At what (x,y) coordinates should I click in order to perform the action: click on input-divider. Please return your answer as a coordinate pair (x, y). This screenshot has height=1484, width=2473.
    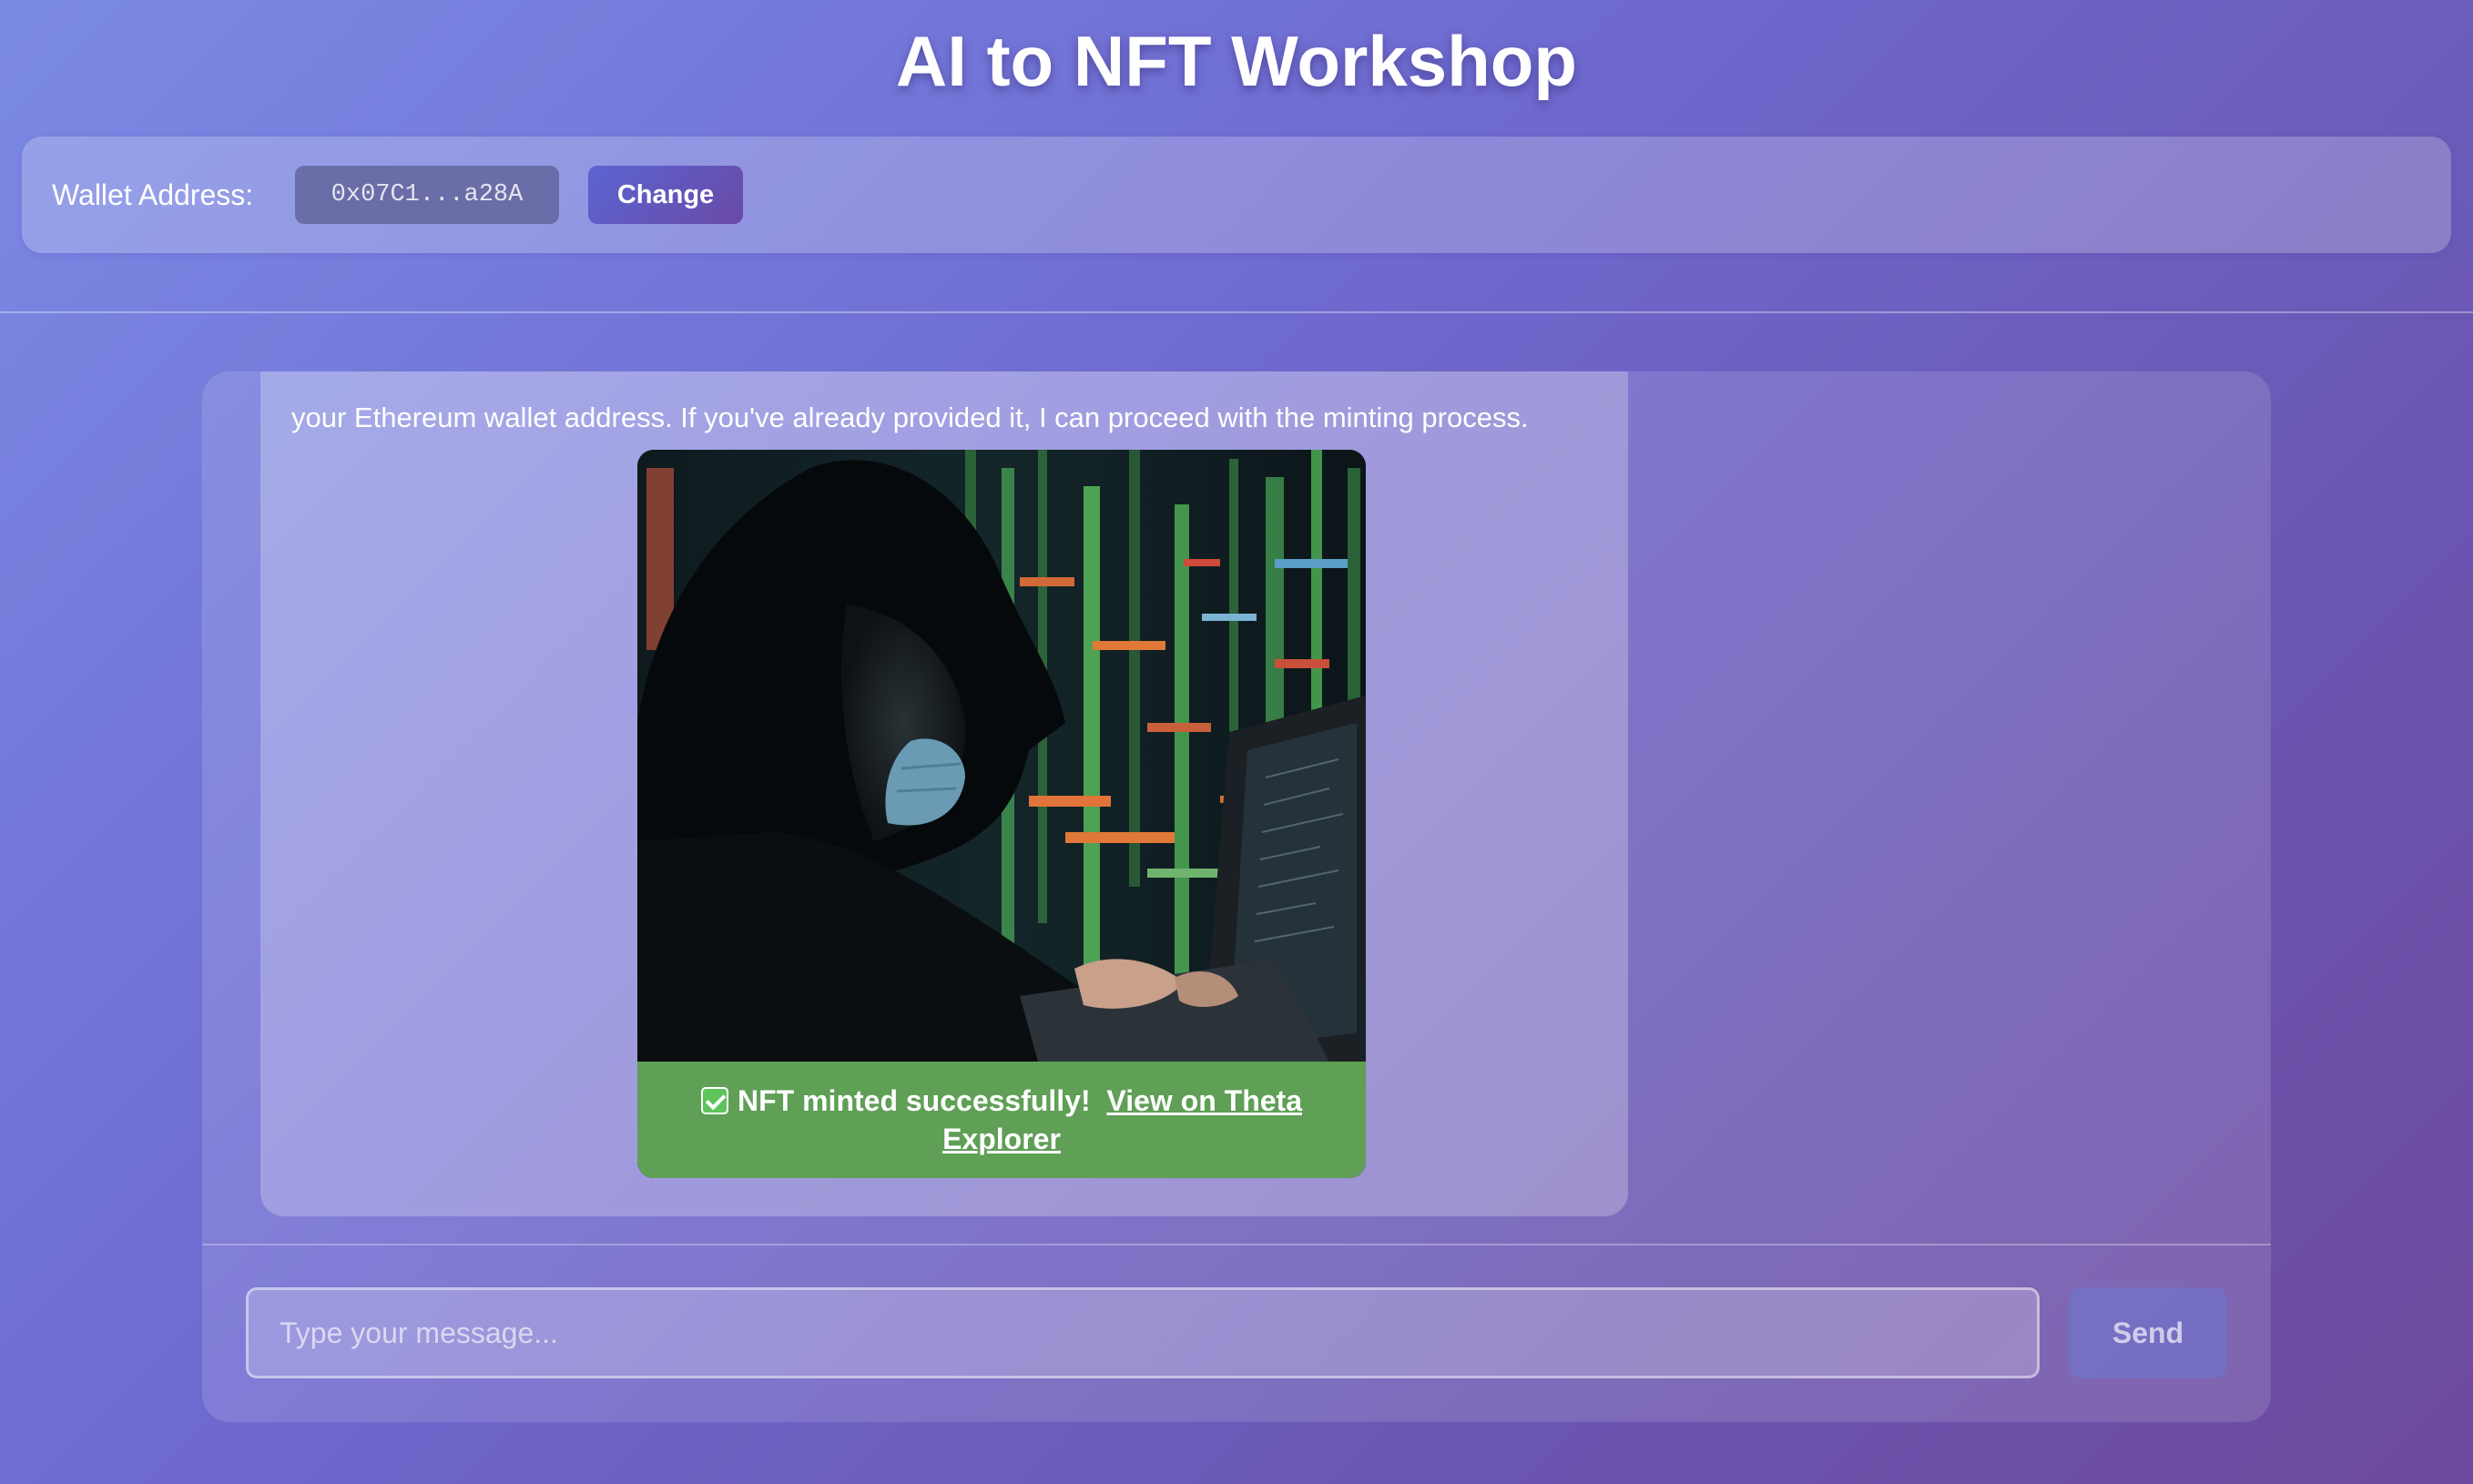
    Looking at the image, I should click on (1236, 1244).